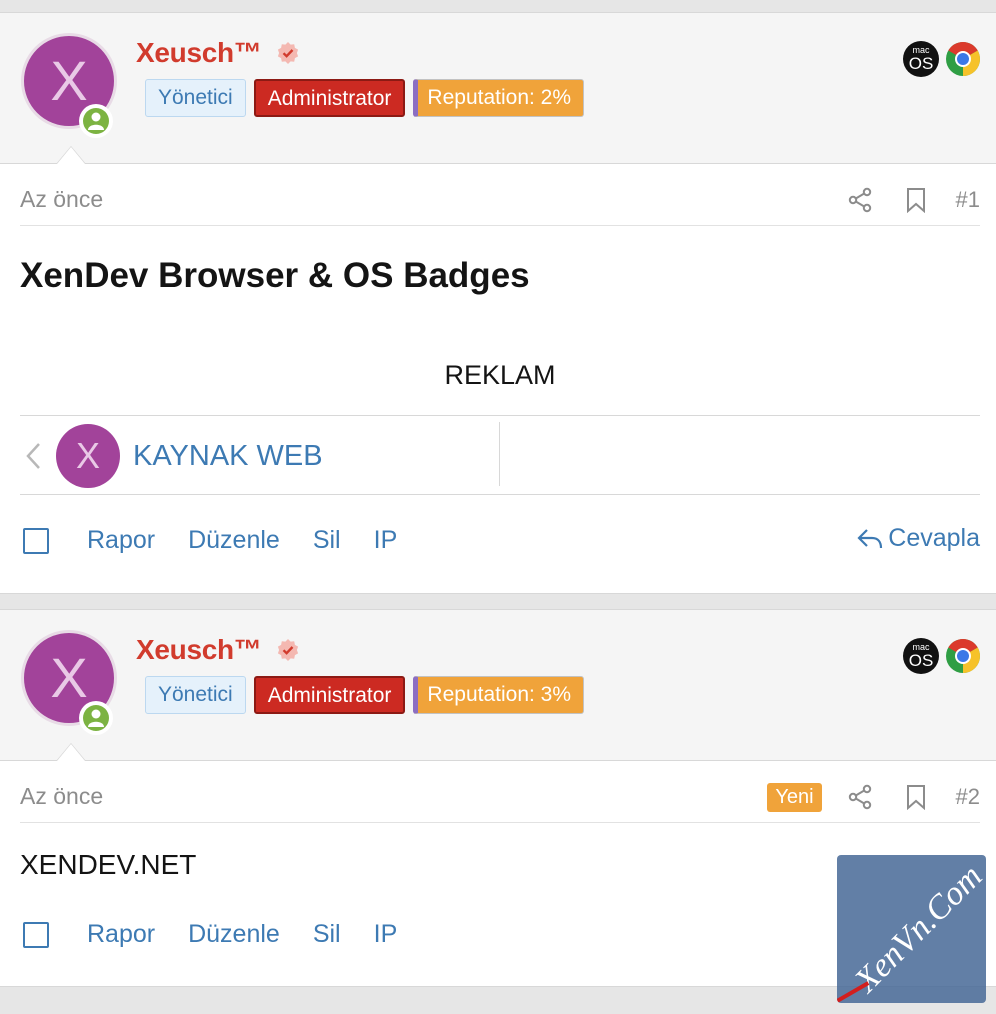 The height and width of the screenshot is (1014, 996). Describe the element at coordinates (911, 929) in the screenshot. I see `watermark-logo: XenVn.Com` at that location.